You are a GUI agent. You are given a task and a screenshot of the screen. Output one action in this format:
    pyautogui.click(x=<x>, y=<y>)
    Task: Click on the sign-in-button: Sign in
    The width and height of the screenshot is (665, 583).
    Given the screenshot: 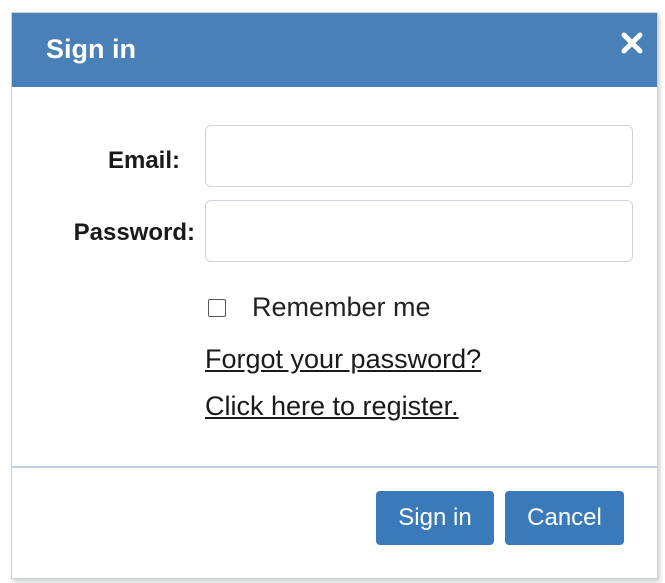 What is the action you would take?
    pyautogui.click(x=435, y=518)
    